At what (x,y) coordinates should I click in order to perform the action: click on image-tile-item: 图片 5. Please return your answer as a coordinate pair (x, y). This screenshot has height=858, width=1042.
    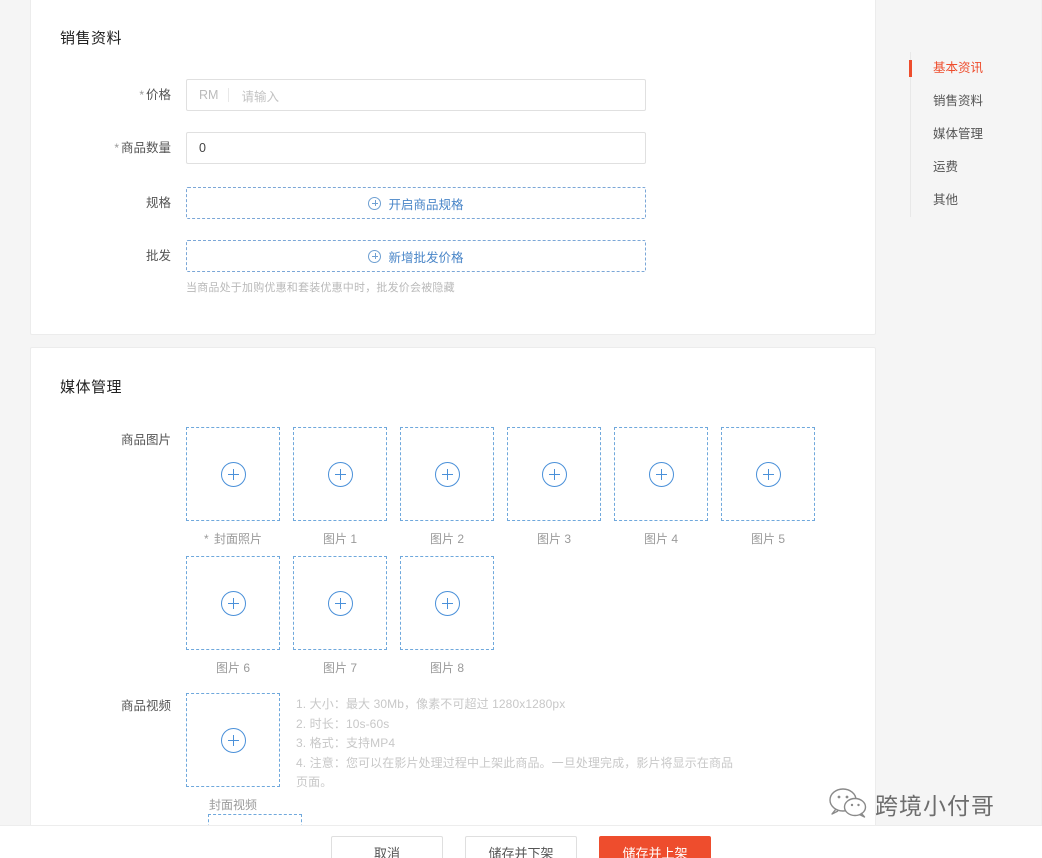
    Looking at the image, I should click on (768, 487).